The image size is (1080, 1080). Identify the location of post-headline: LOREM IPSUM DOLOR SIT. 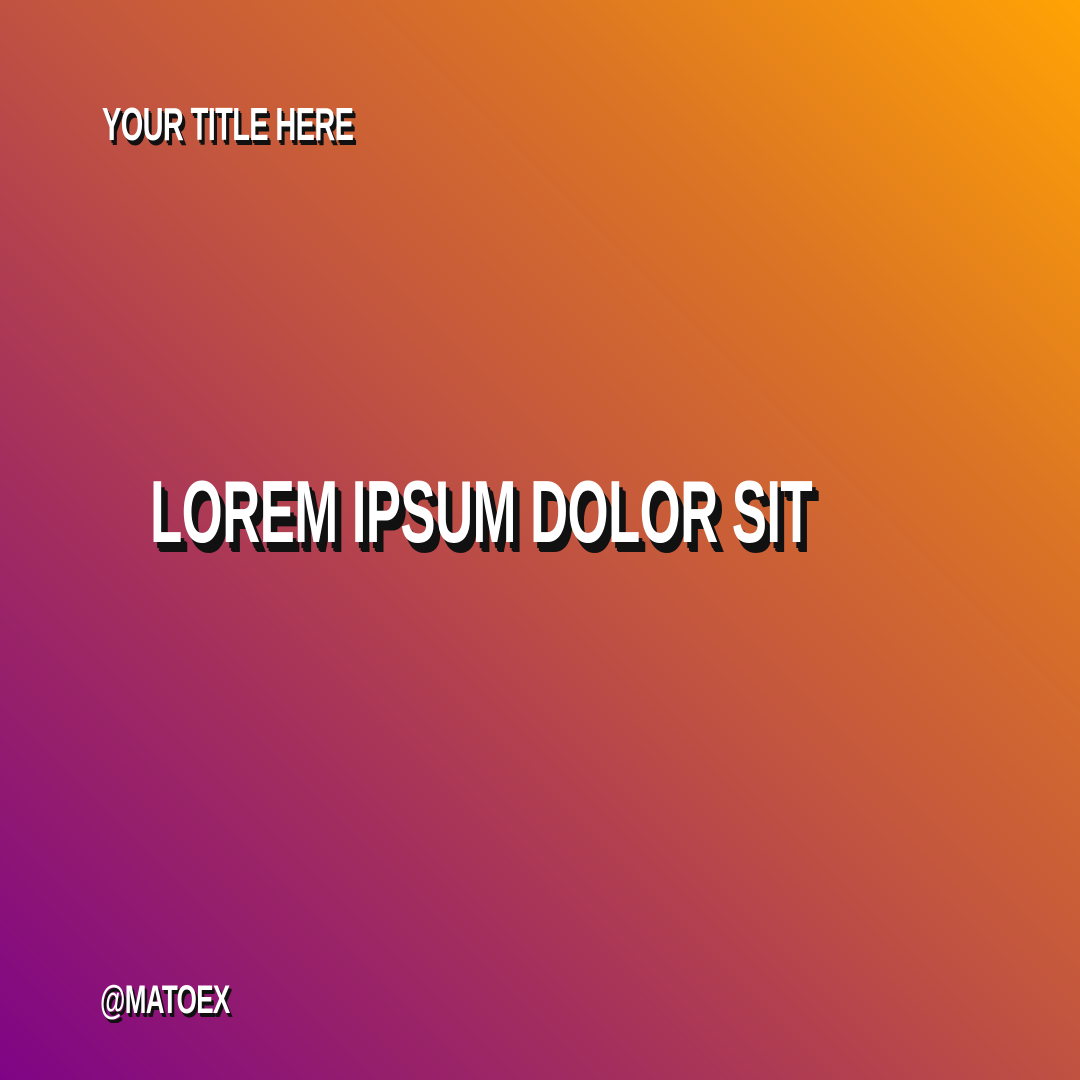
(481, 511).